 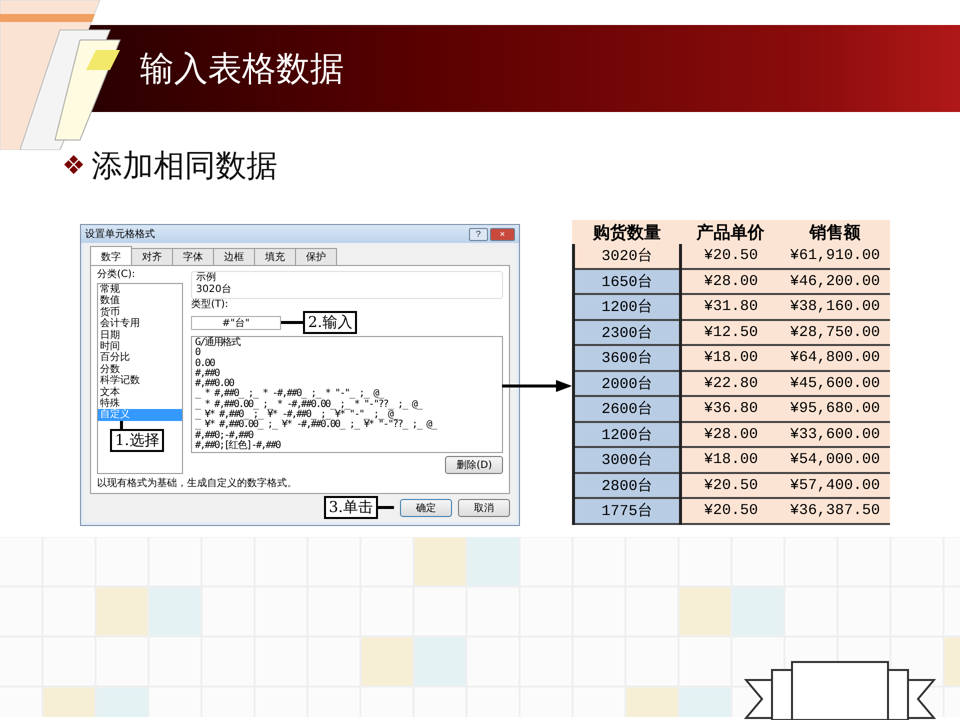 I want to click on table-cell: ¥36,387.50, so click(x=835, y=511).